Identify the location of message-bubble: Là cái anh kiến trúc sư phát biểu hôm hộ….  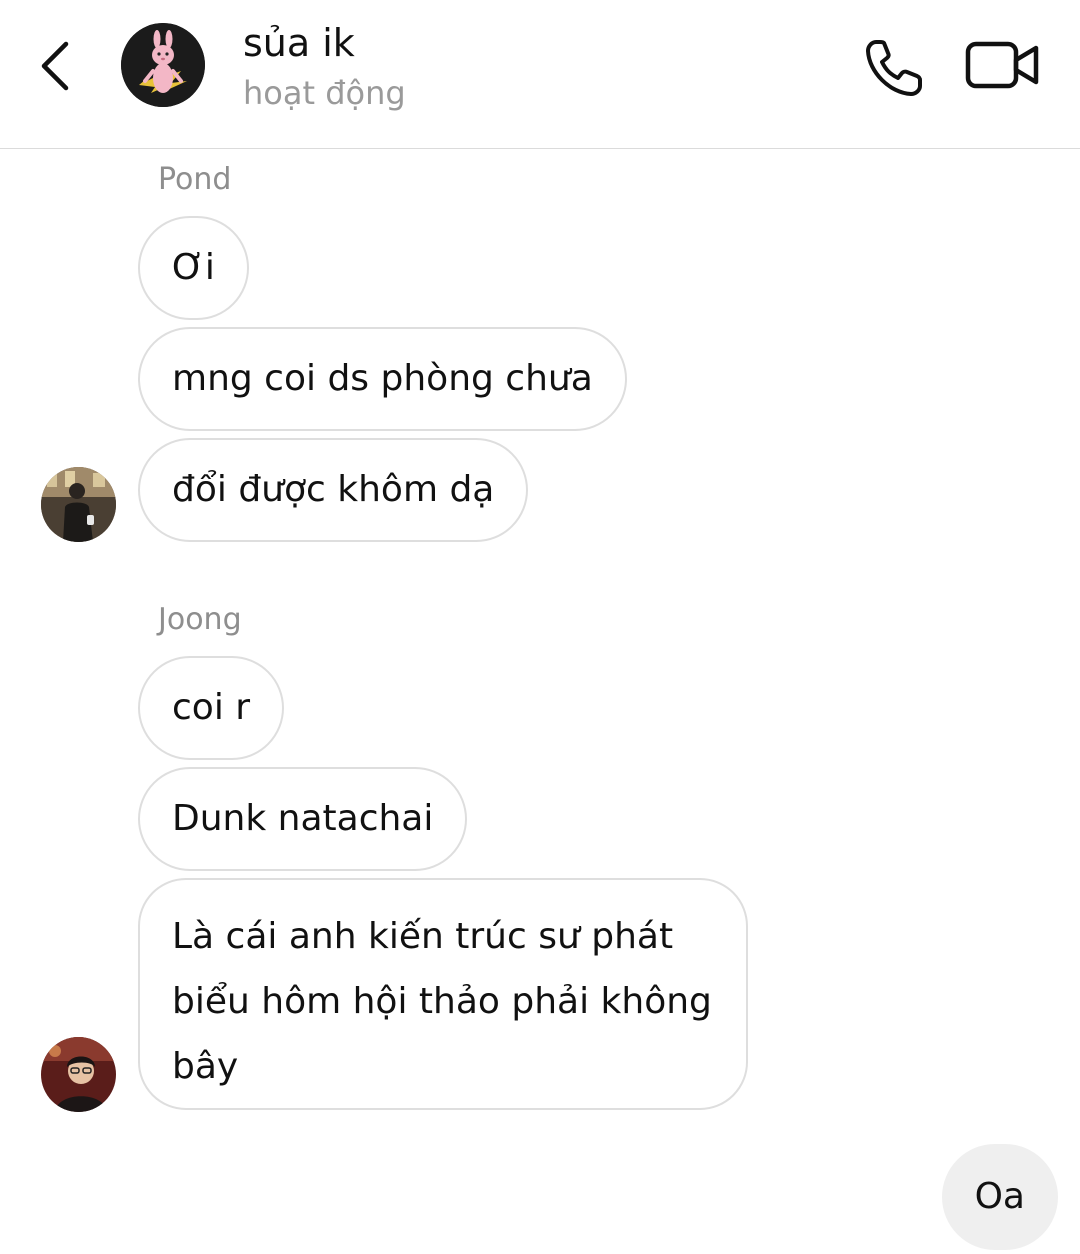
(443, 994).